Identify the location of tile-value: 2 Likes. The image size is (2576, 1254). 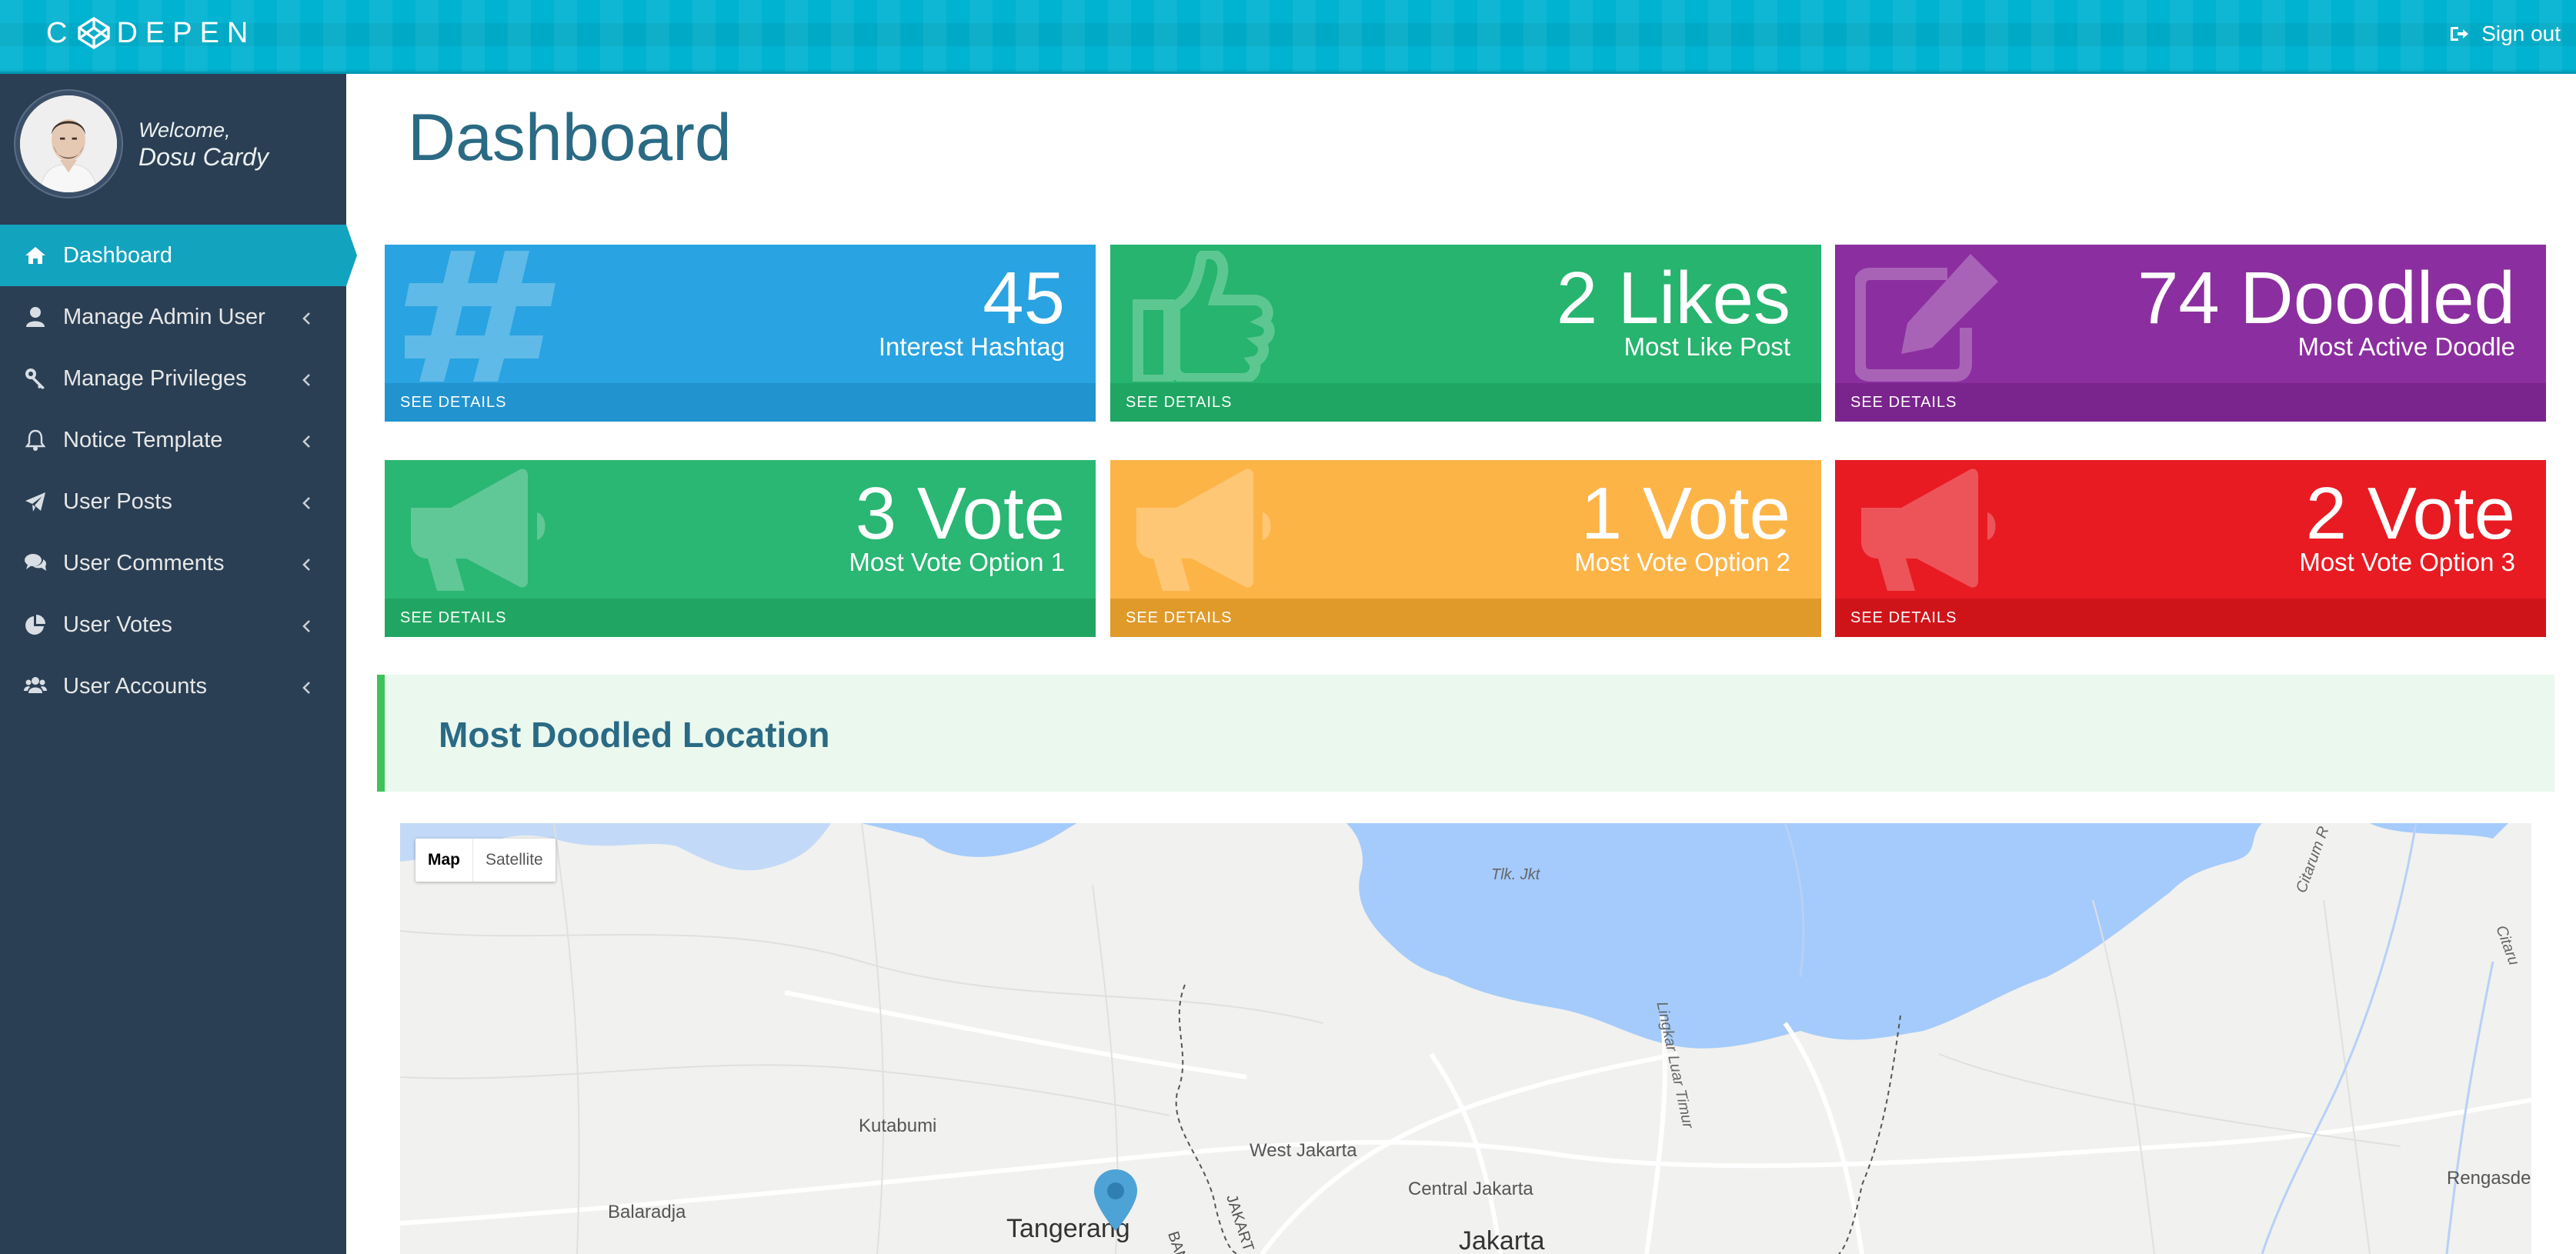
(1673, 298).